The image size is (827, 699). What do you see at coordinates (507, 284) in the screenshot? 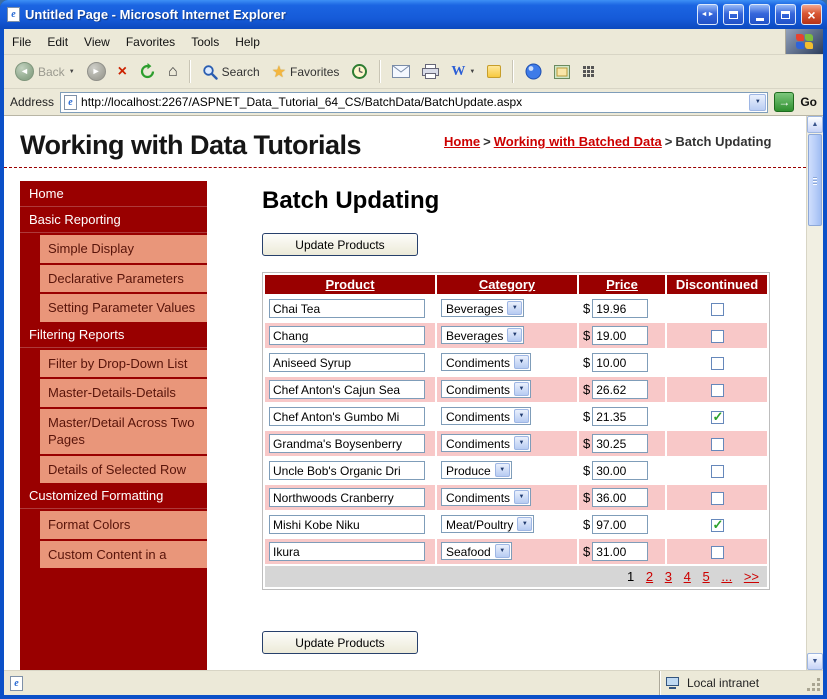
I see `column-header-category: Category` at bounding box center [507, 284].